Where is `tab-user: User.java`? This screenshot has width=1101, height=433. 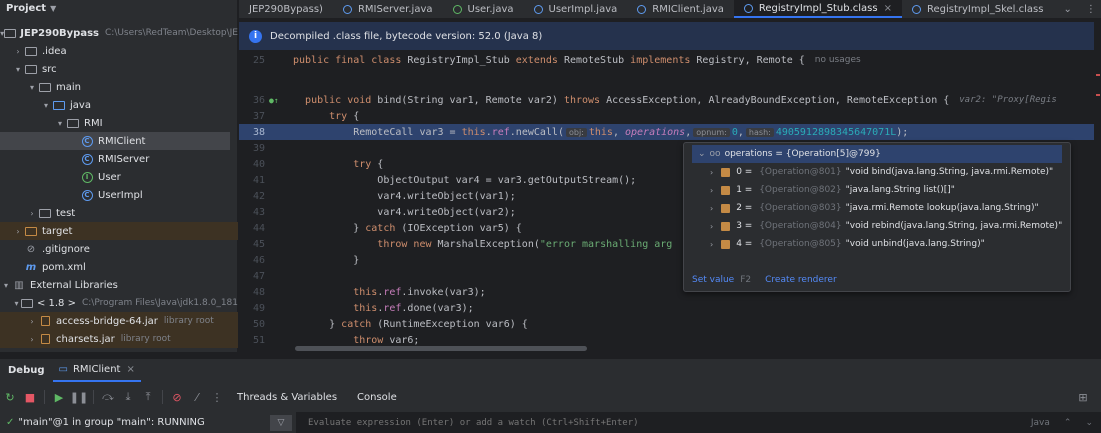 tab-user: User.java is located at coordinates (483, 9).